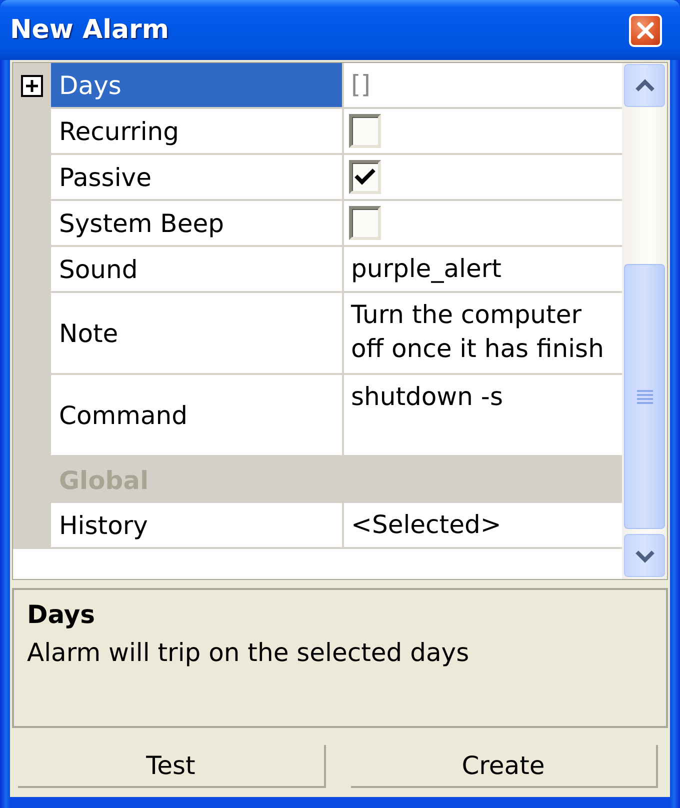 The height and width of the screenshot is (808, 680). Describe the element at coordinates (197, 334) in the screenshot. I see `property-name: Note` at that location.